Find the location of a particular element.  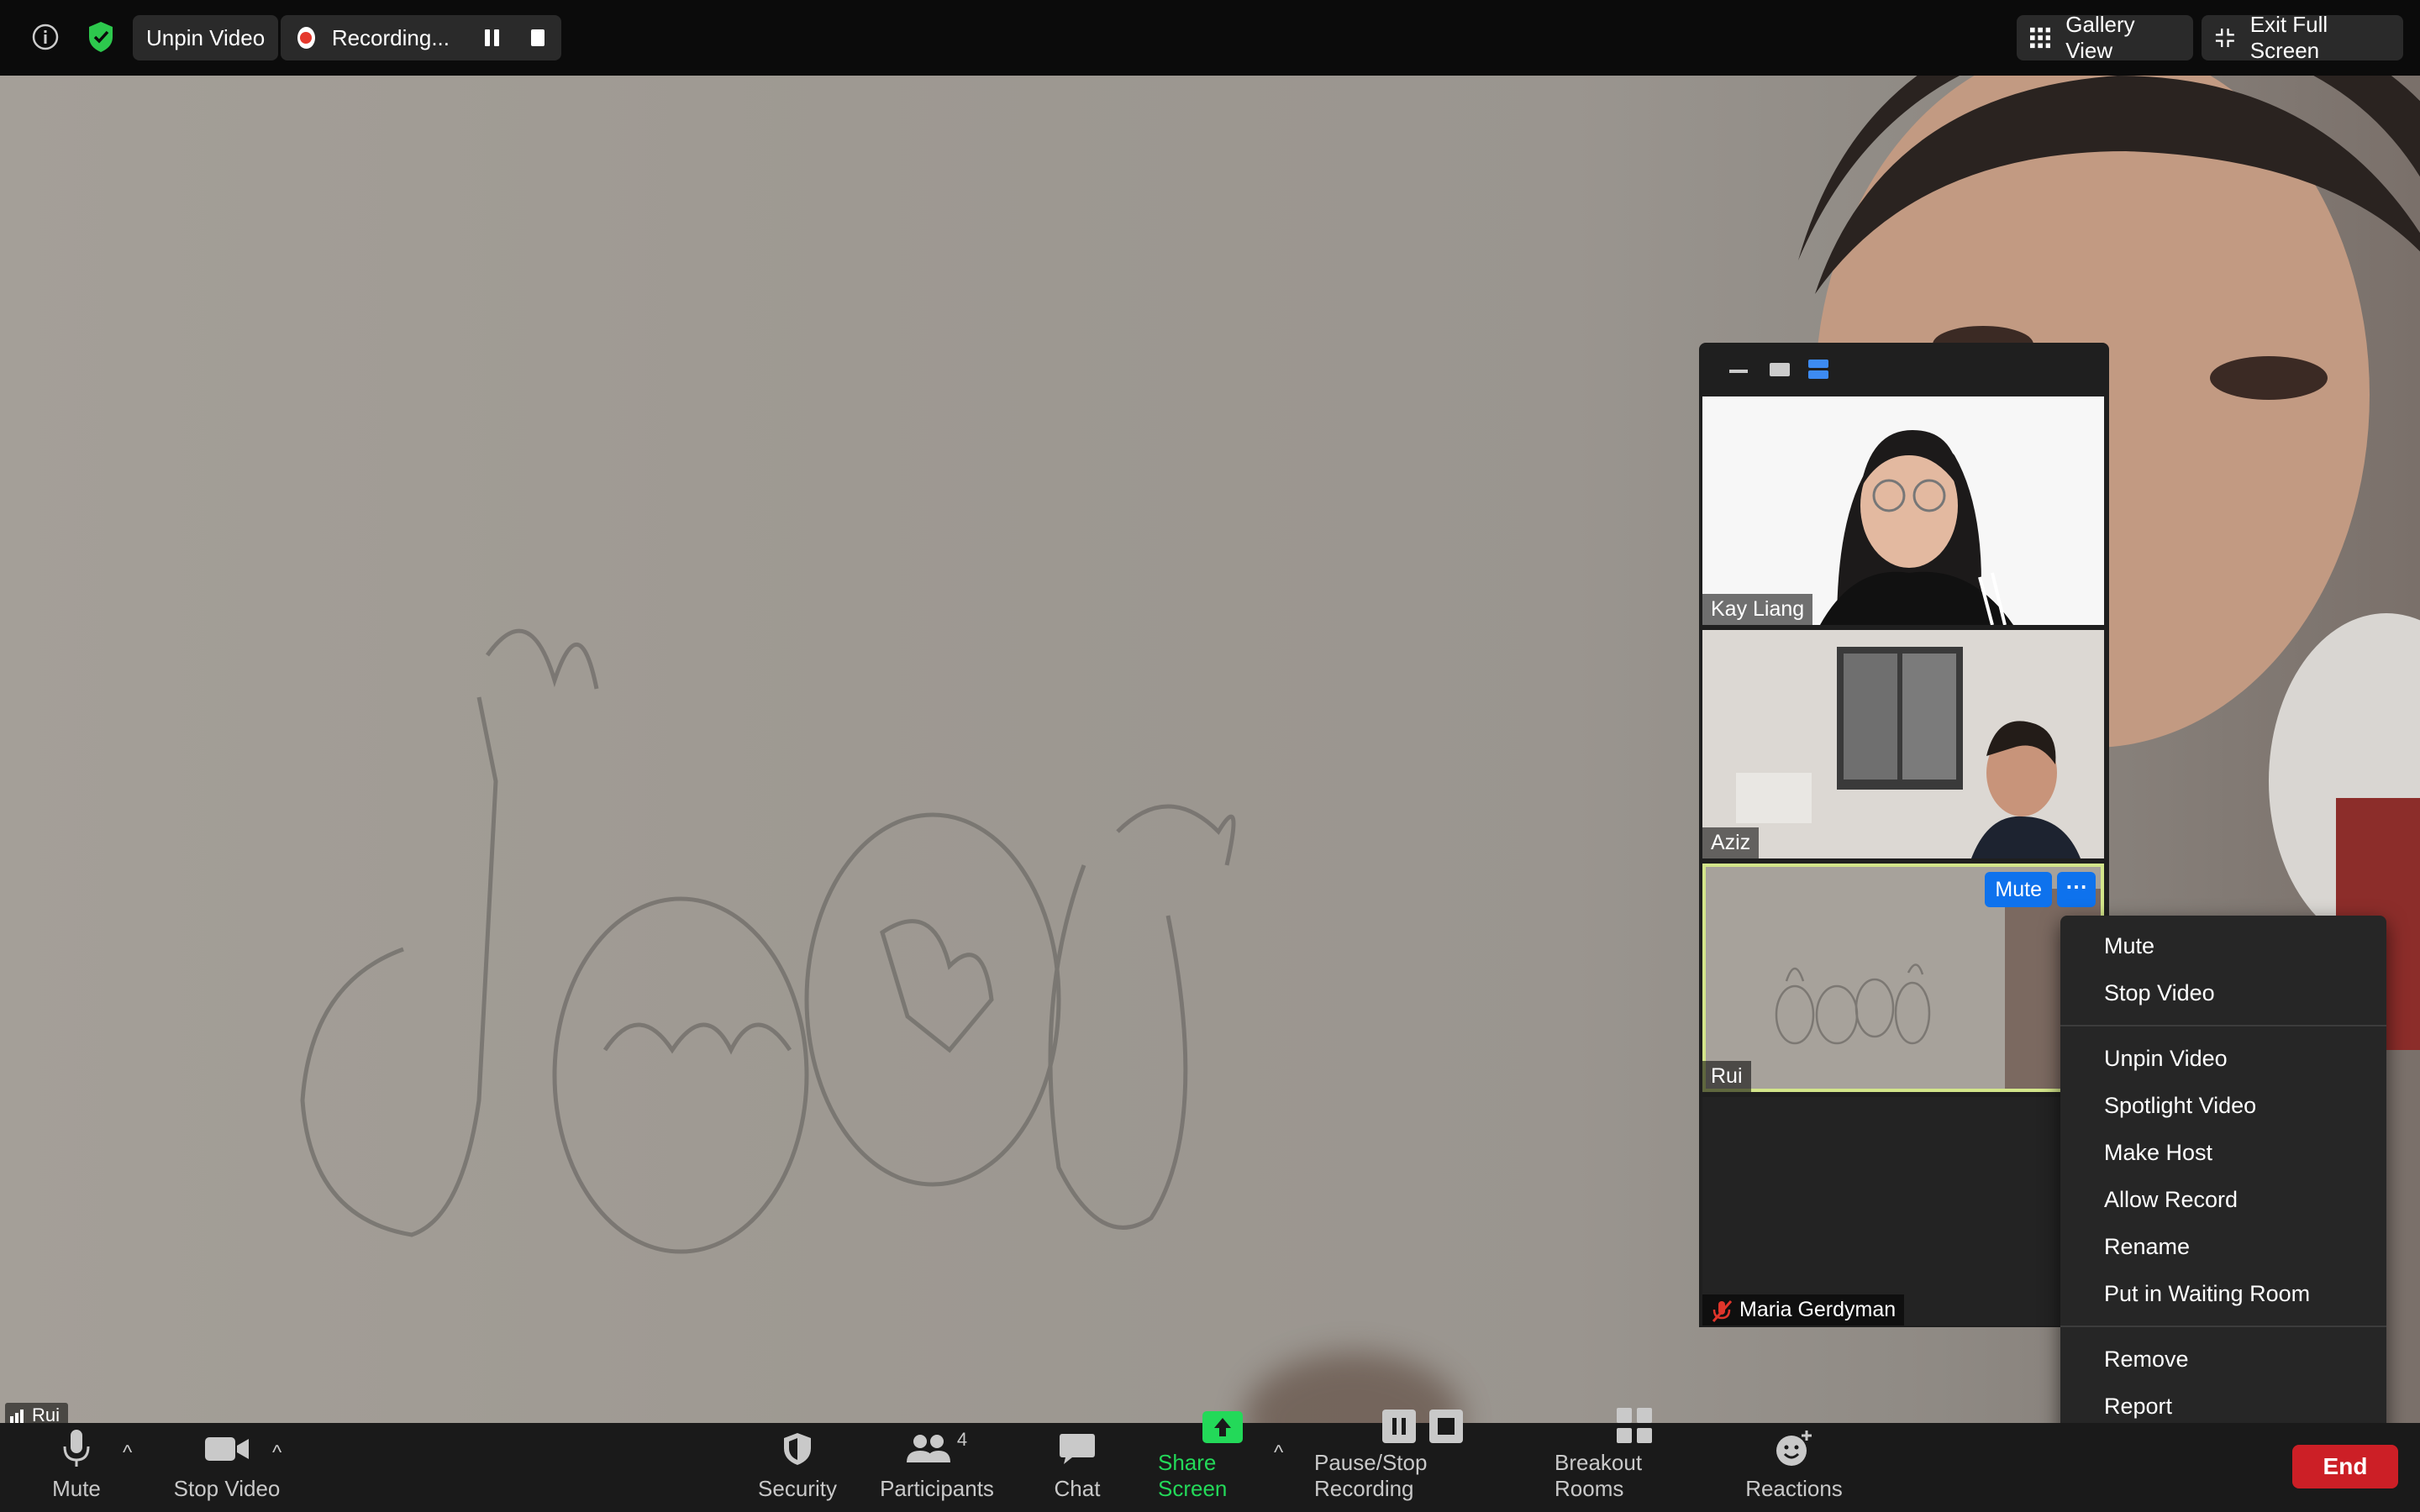

participant-name: Rui is located at coordinates (1727, 1076).